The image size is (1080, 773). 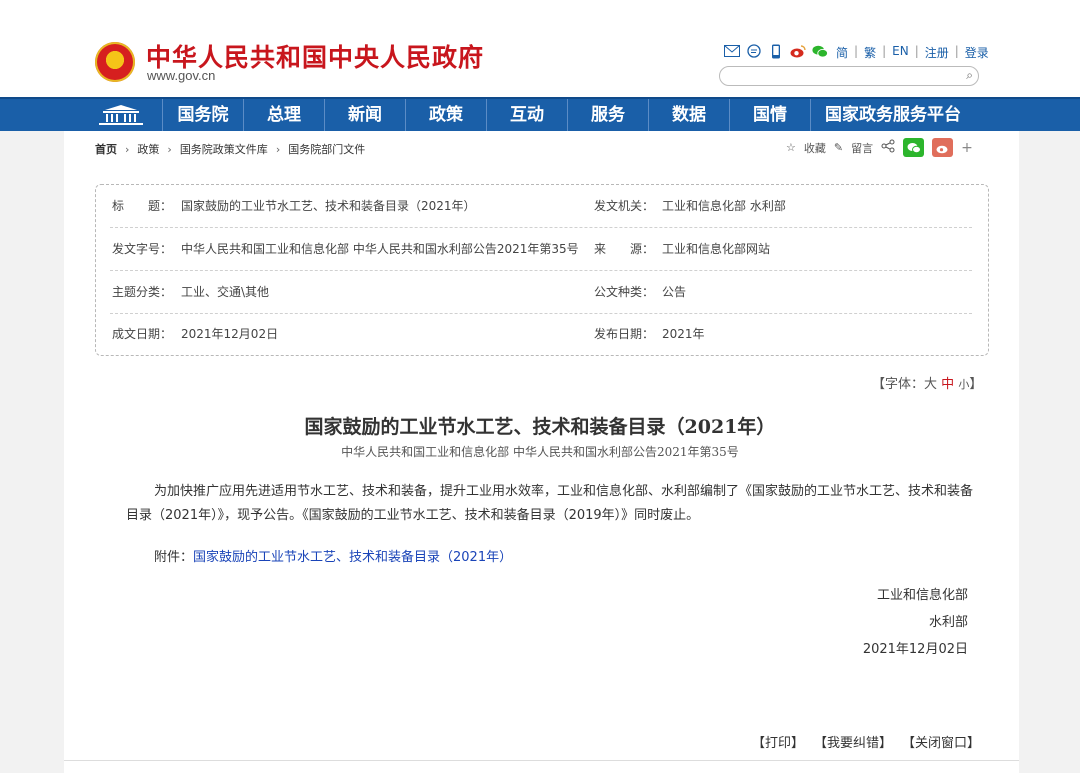 What do you see at coordinates (922, 595) in the screenshot?
I see `signature-issuer-1: 工业和信息化部` at bounding box center [922, 595].